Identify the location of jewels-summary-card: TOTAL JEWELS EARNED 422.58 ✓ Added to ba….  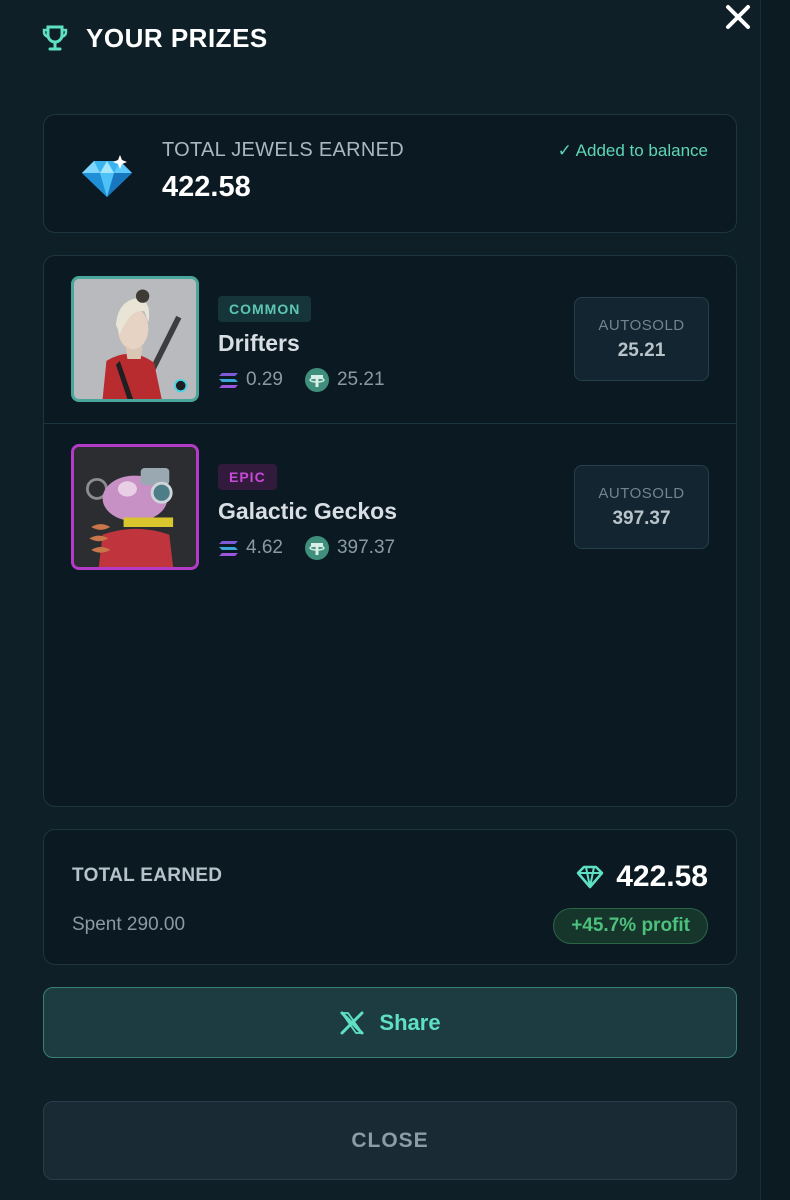
(390, 173).